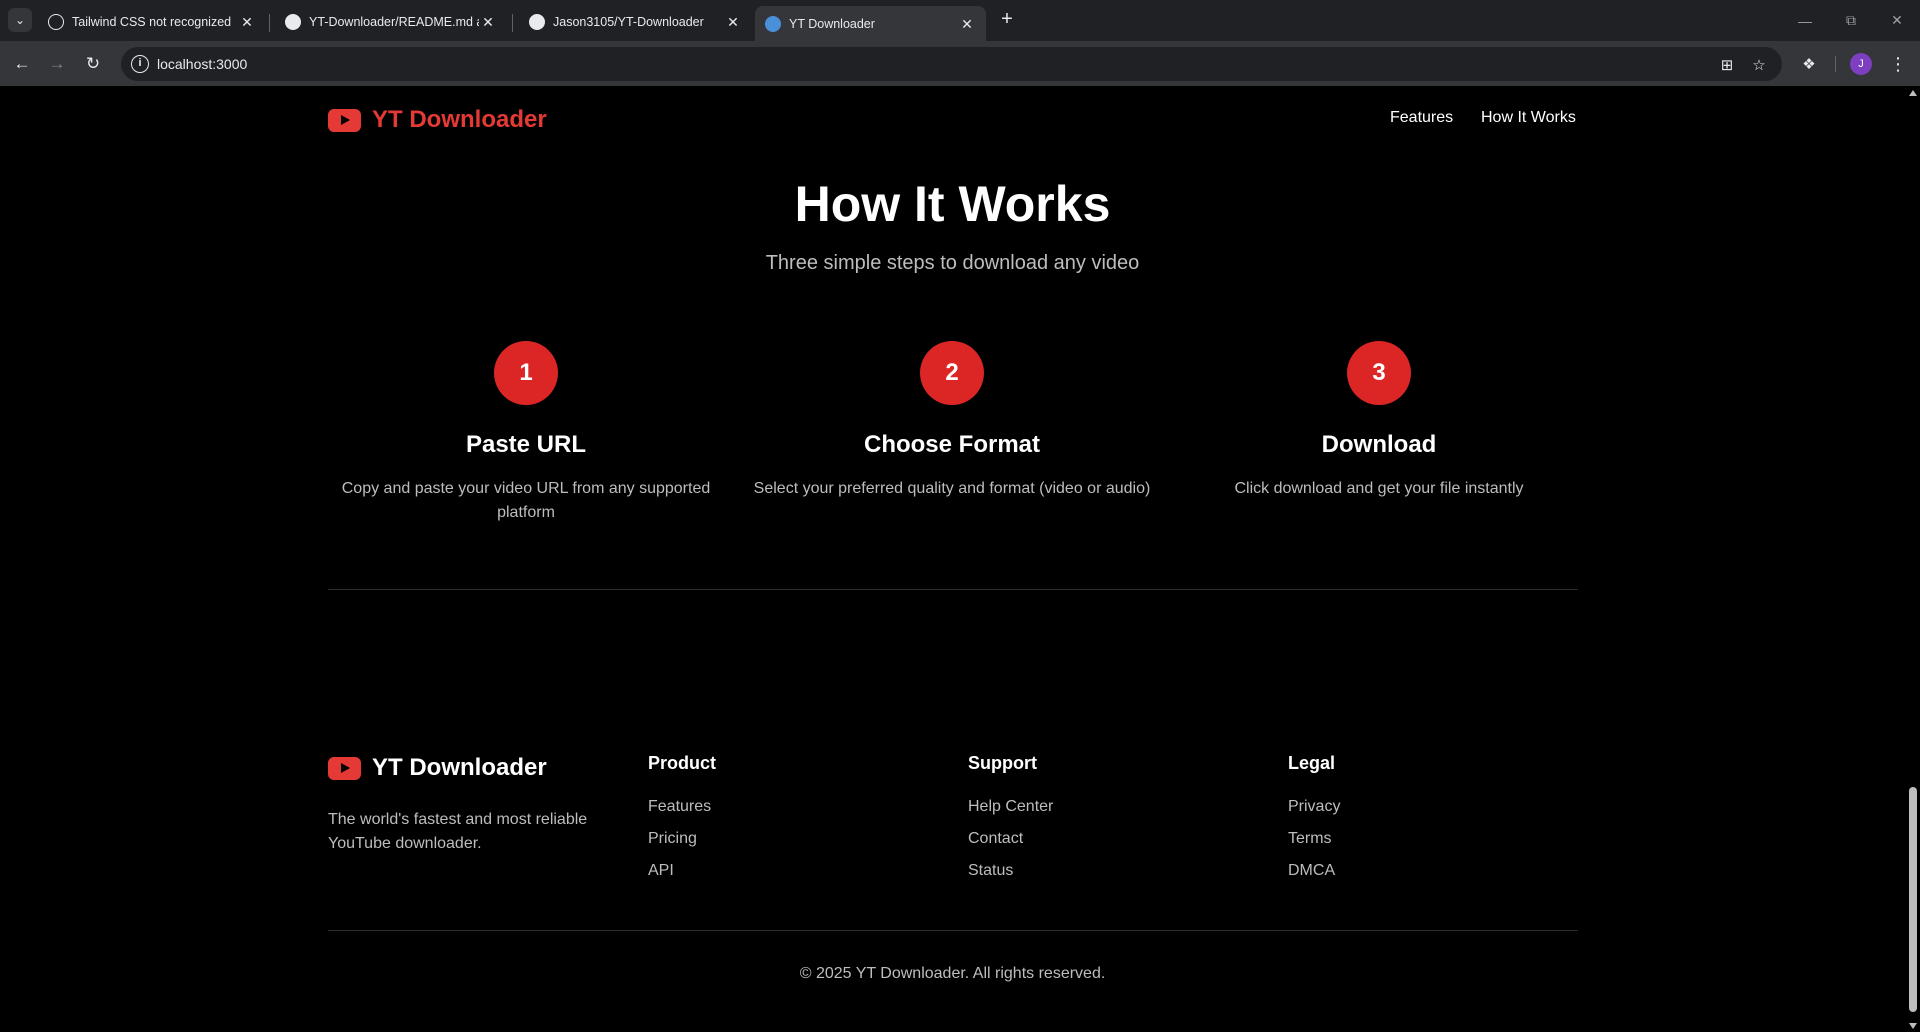  What do you see at coordinates (140, 64) in the screenshot?
I see `site-info-icon: i` at bounding box center [140, 64].